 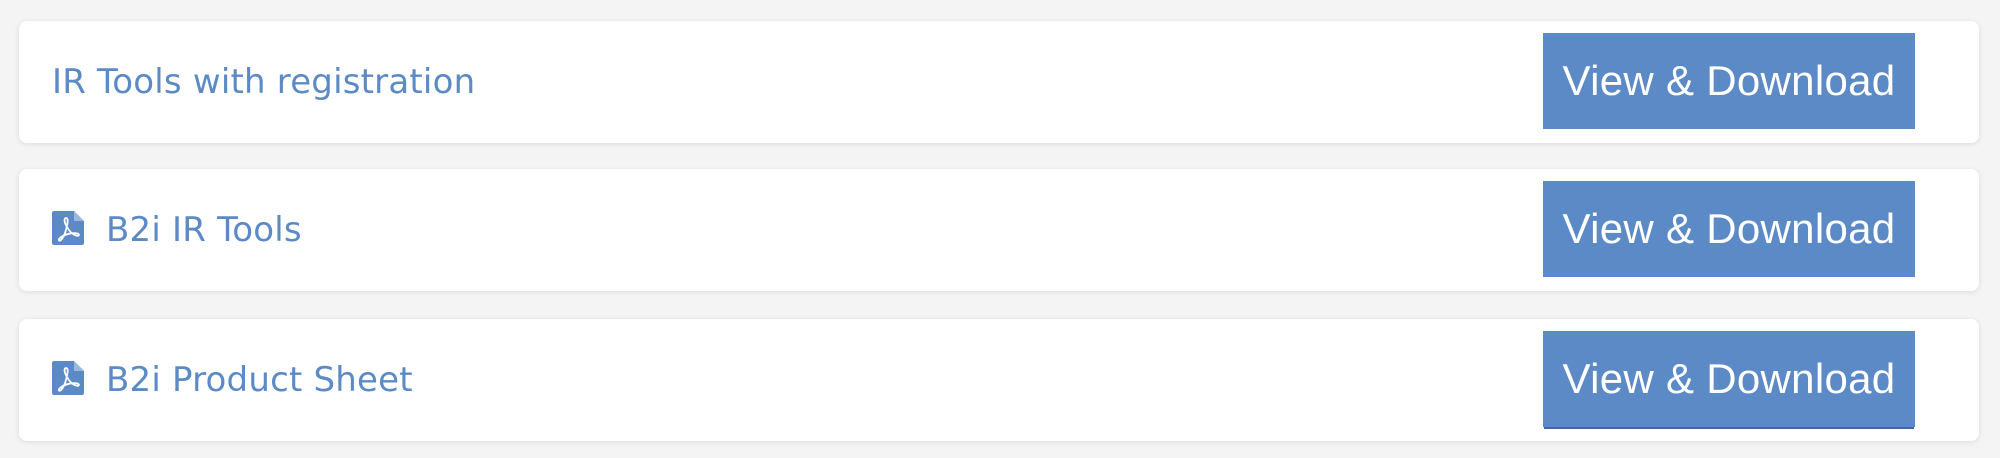 I want to click on document-link: IR Tools with registration, so click(x=263, y=82).